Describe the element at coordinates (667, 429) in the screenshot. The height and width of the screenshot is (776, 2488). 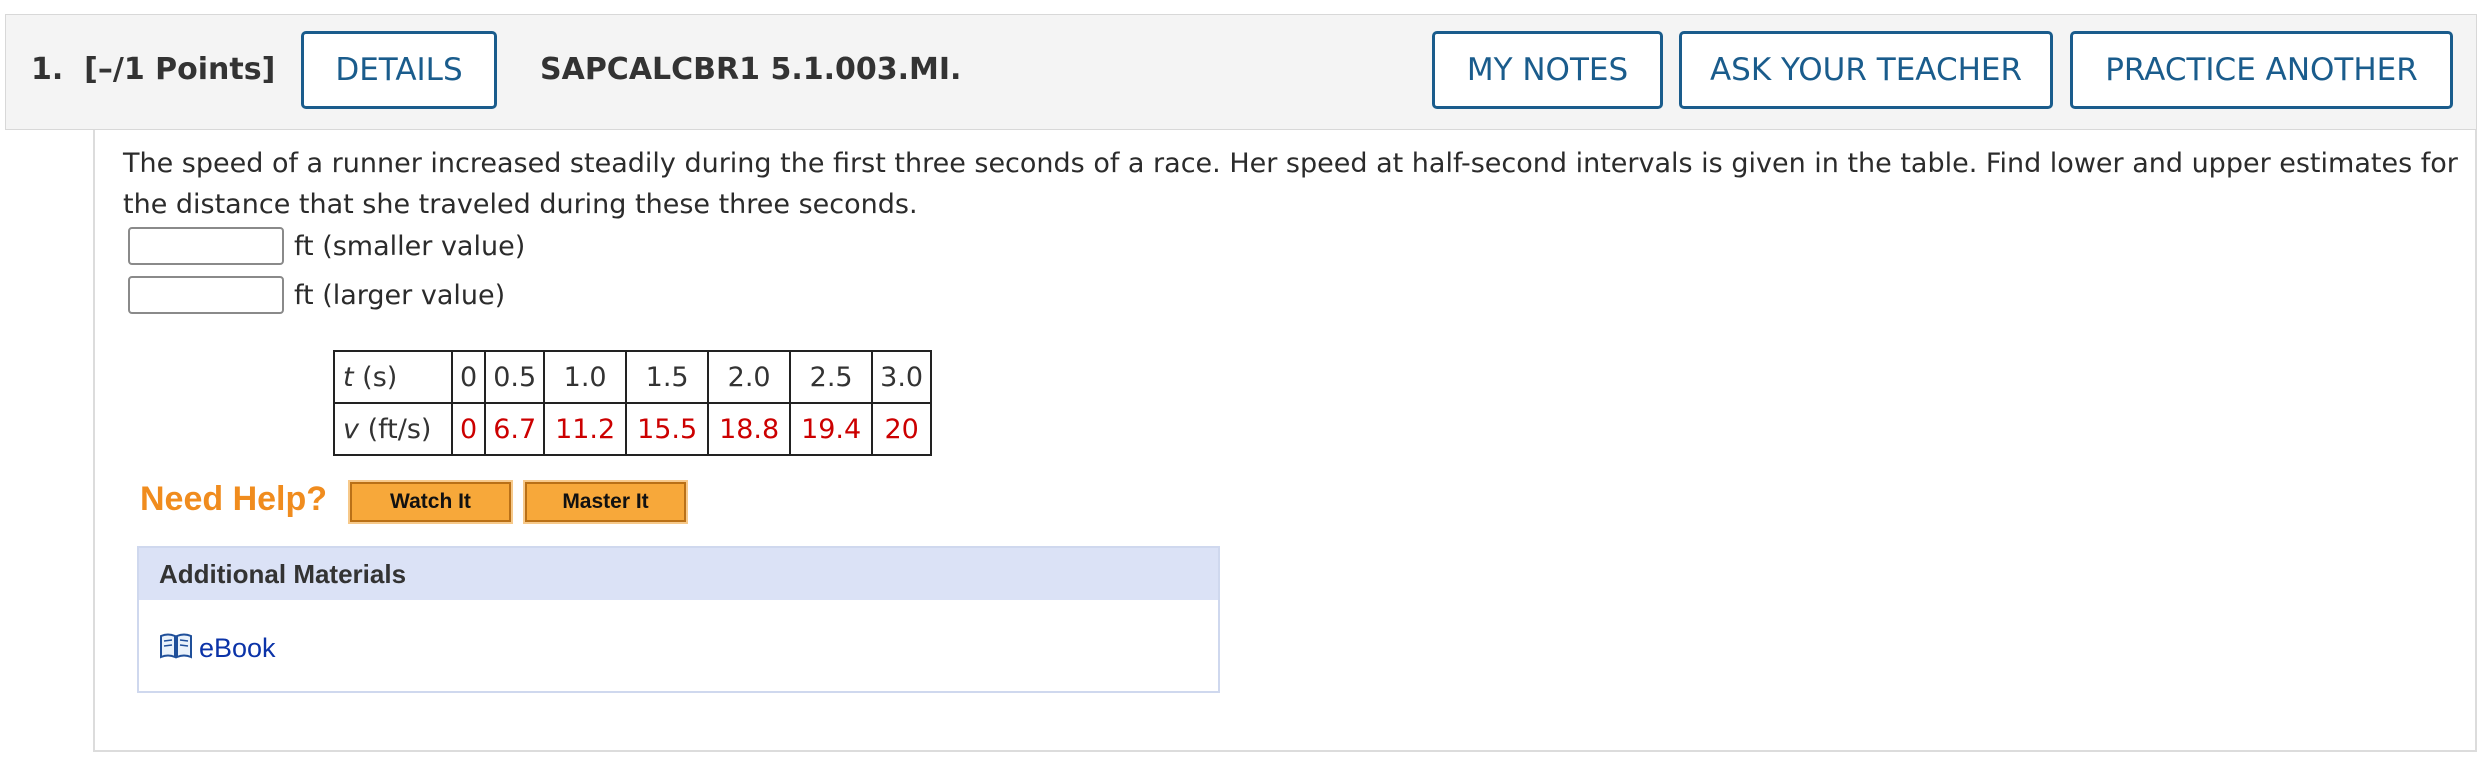
I see `speed-cell: 15.5` at that location.